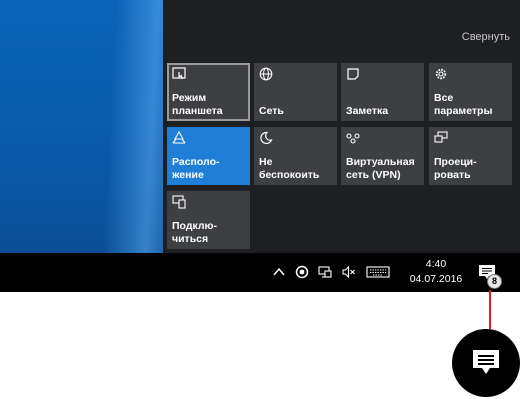 Image resolution: width=520 pixels, height=399 pixels. I want to click on record-icon, so click(302, 272).